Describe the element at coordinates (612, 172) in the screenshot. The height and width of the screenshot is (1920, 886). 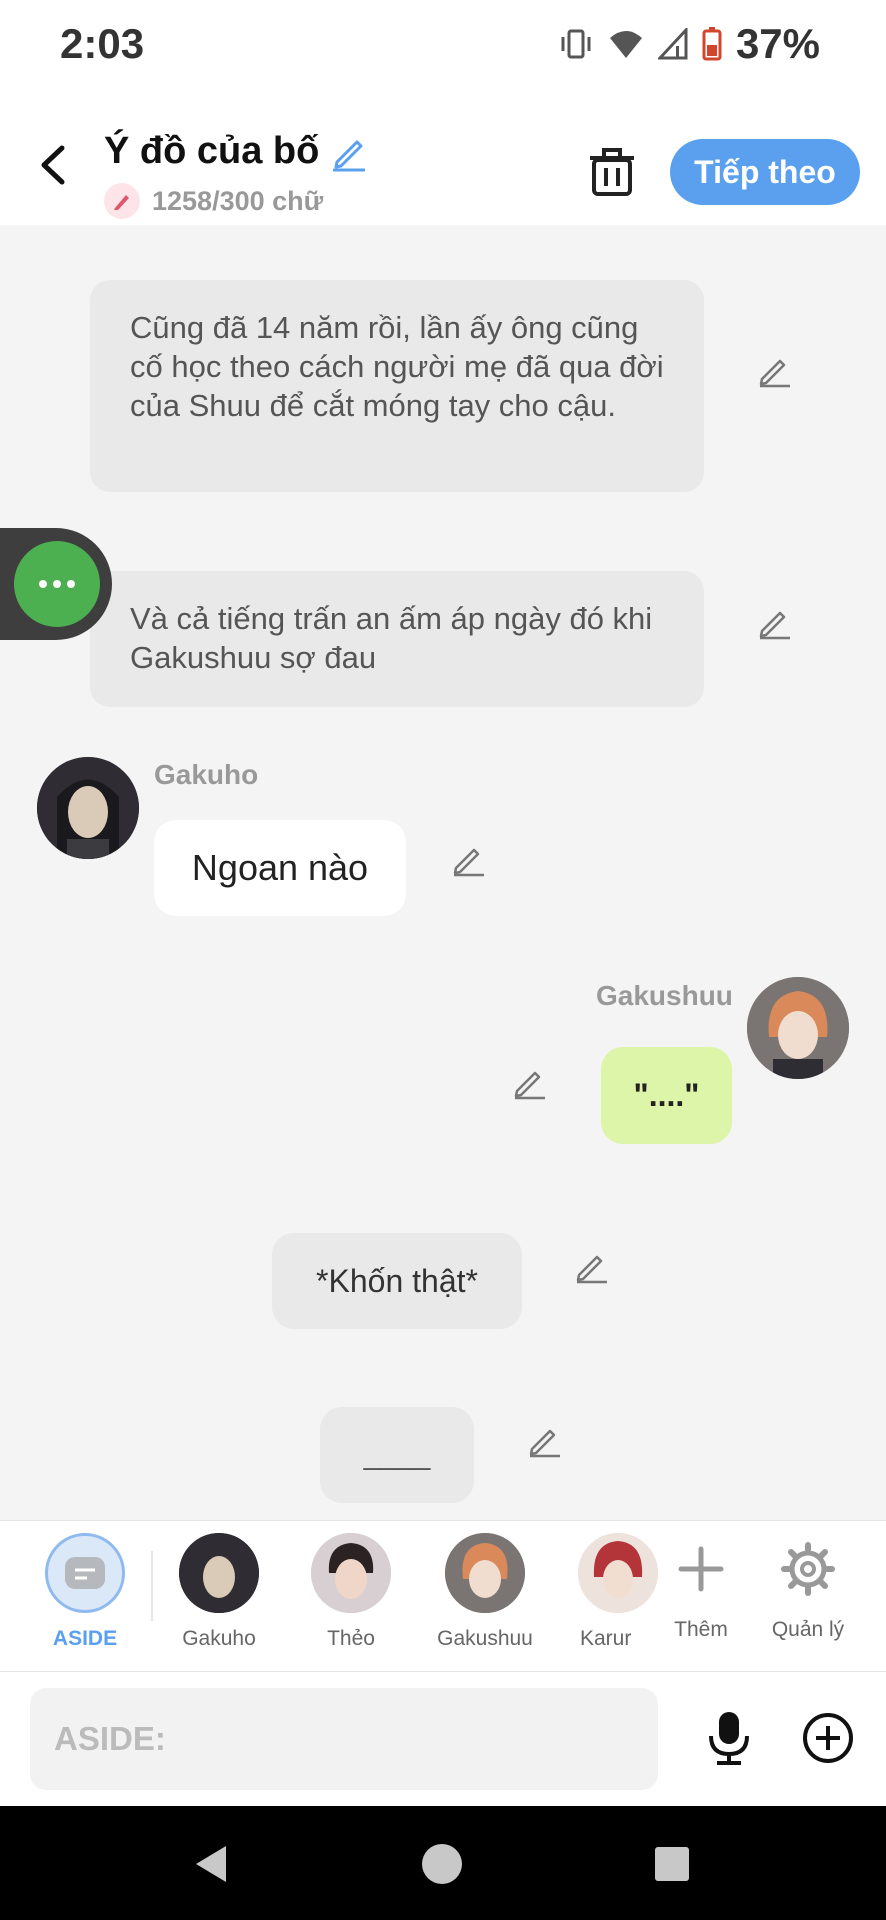
I see `trash-icon` at that location.